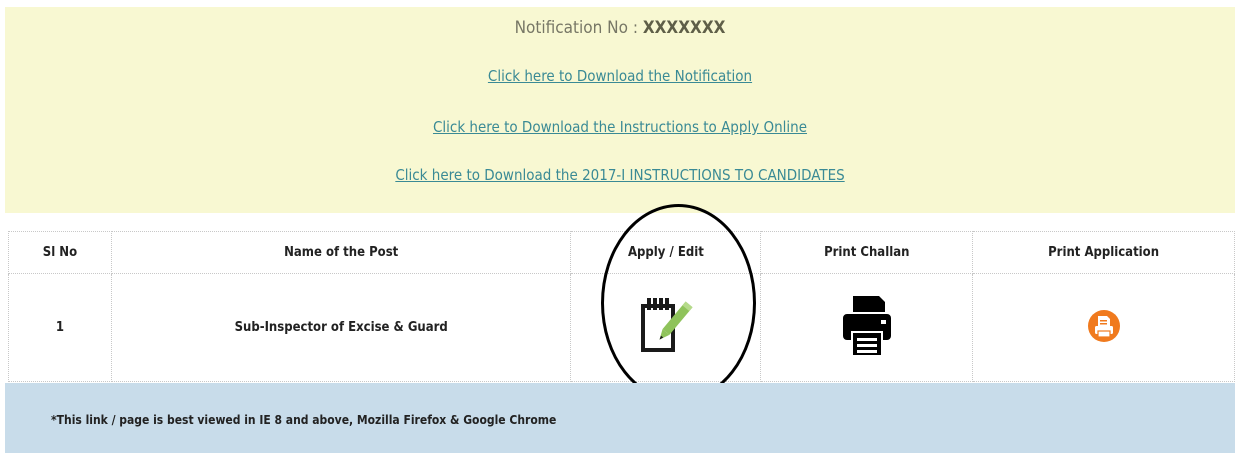 This screenshot has width=1235, height=454. I want to click on download-notification-link: Click here to Download the Notification, so click(620, 76).